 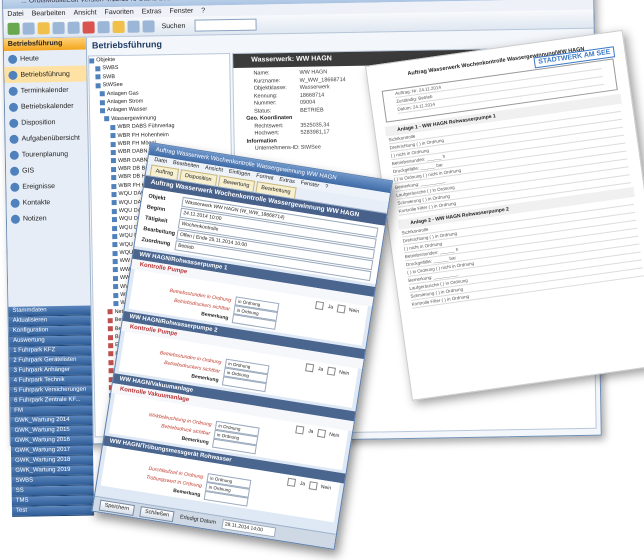 What do you see at coordinates (47, 170) in the screenshot?
I see `sidebar-item: GIS` at bounding box center [47, 170].